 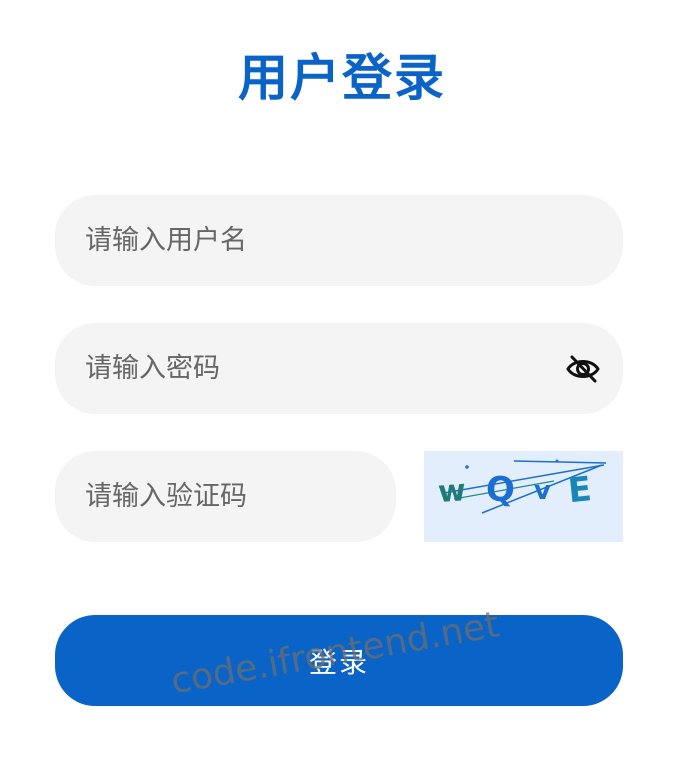 I want to click on password-input, so click(x=325, y=368).